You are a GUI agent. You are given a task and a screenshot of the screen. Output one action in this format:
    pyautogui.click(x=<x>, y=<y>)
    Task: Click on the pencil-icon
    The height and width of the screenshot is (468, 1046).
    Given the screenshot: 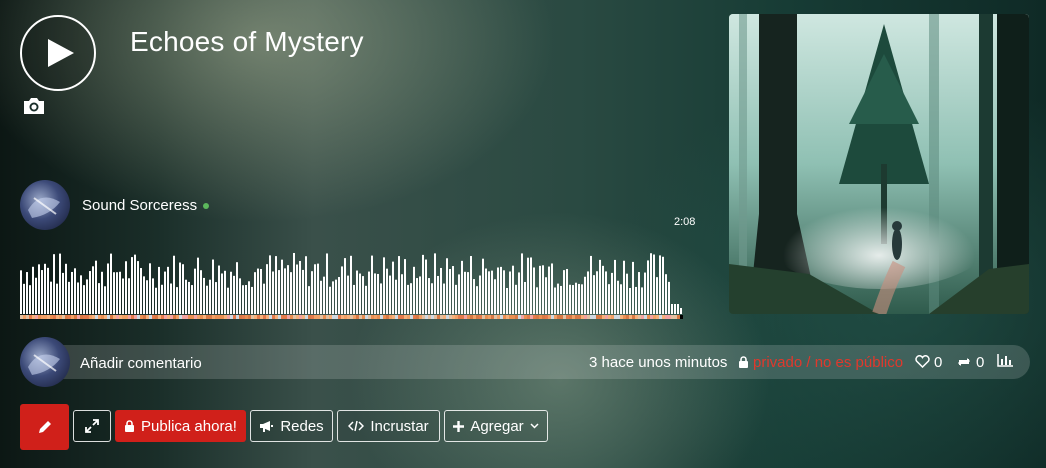 What is the action you would take?
    pyautogui.click(x=44, y=427)
    